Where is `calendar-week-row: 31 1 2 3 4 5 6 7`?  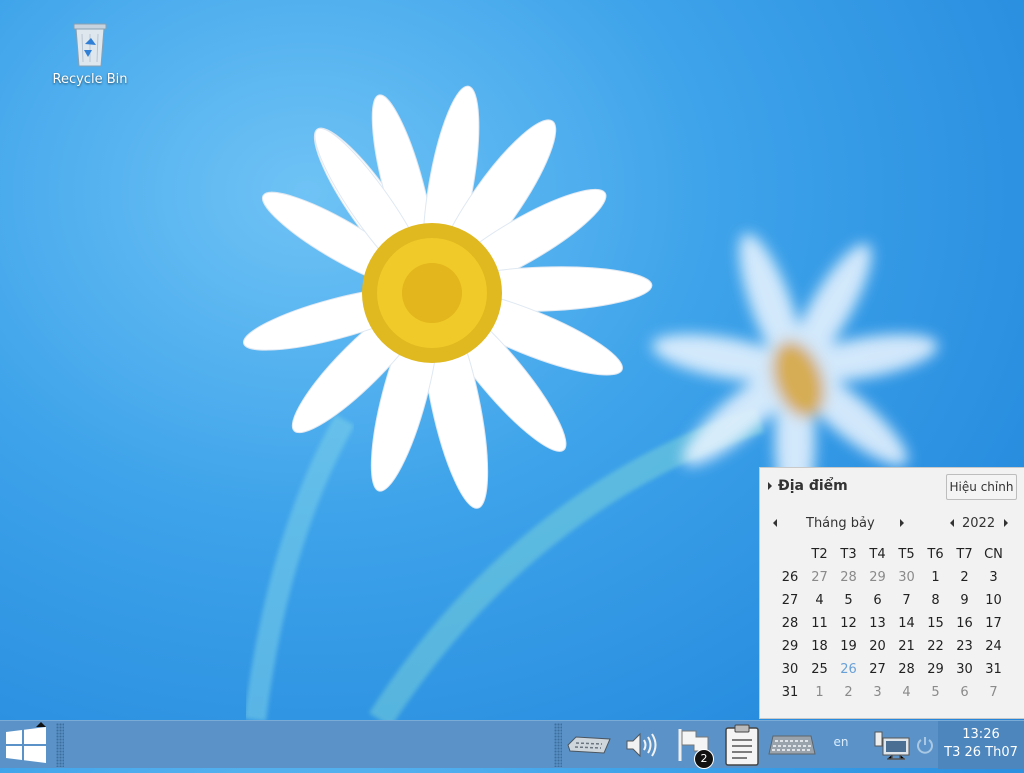
calendar-week-row: 31 1 2 3 4 5 6 7 is located at coordinates (891, 692).